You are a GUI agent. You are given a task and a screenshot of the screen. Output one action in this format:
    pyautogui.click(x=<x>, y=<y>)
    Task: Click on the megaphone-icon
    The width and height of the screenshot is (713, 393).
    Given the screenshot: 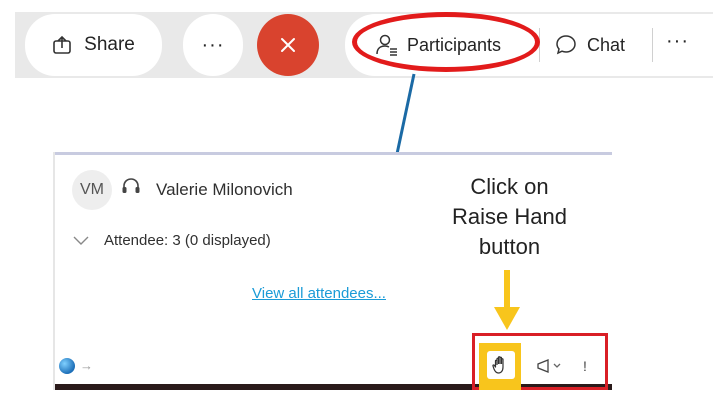 What is the action you would take?
    pyautogui.click(x=549, y=366)
    